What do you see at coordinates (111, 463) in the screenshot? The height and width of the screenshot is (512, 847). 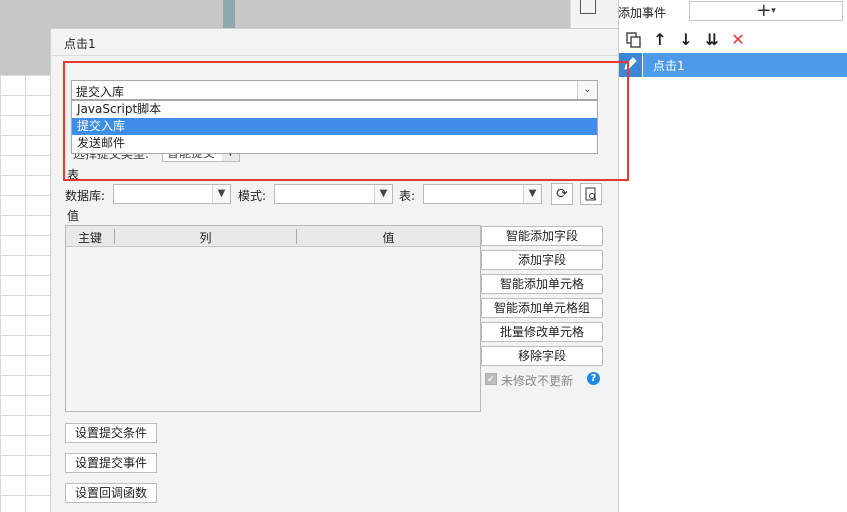 I see `set-submit-event-button: 设置提交事件` at bounding box center [111, 463].